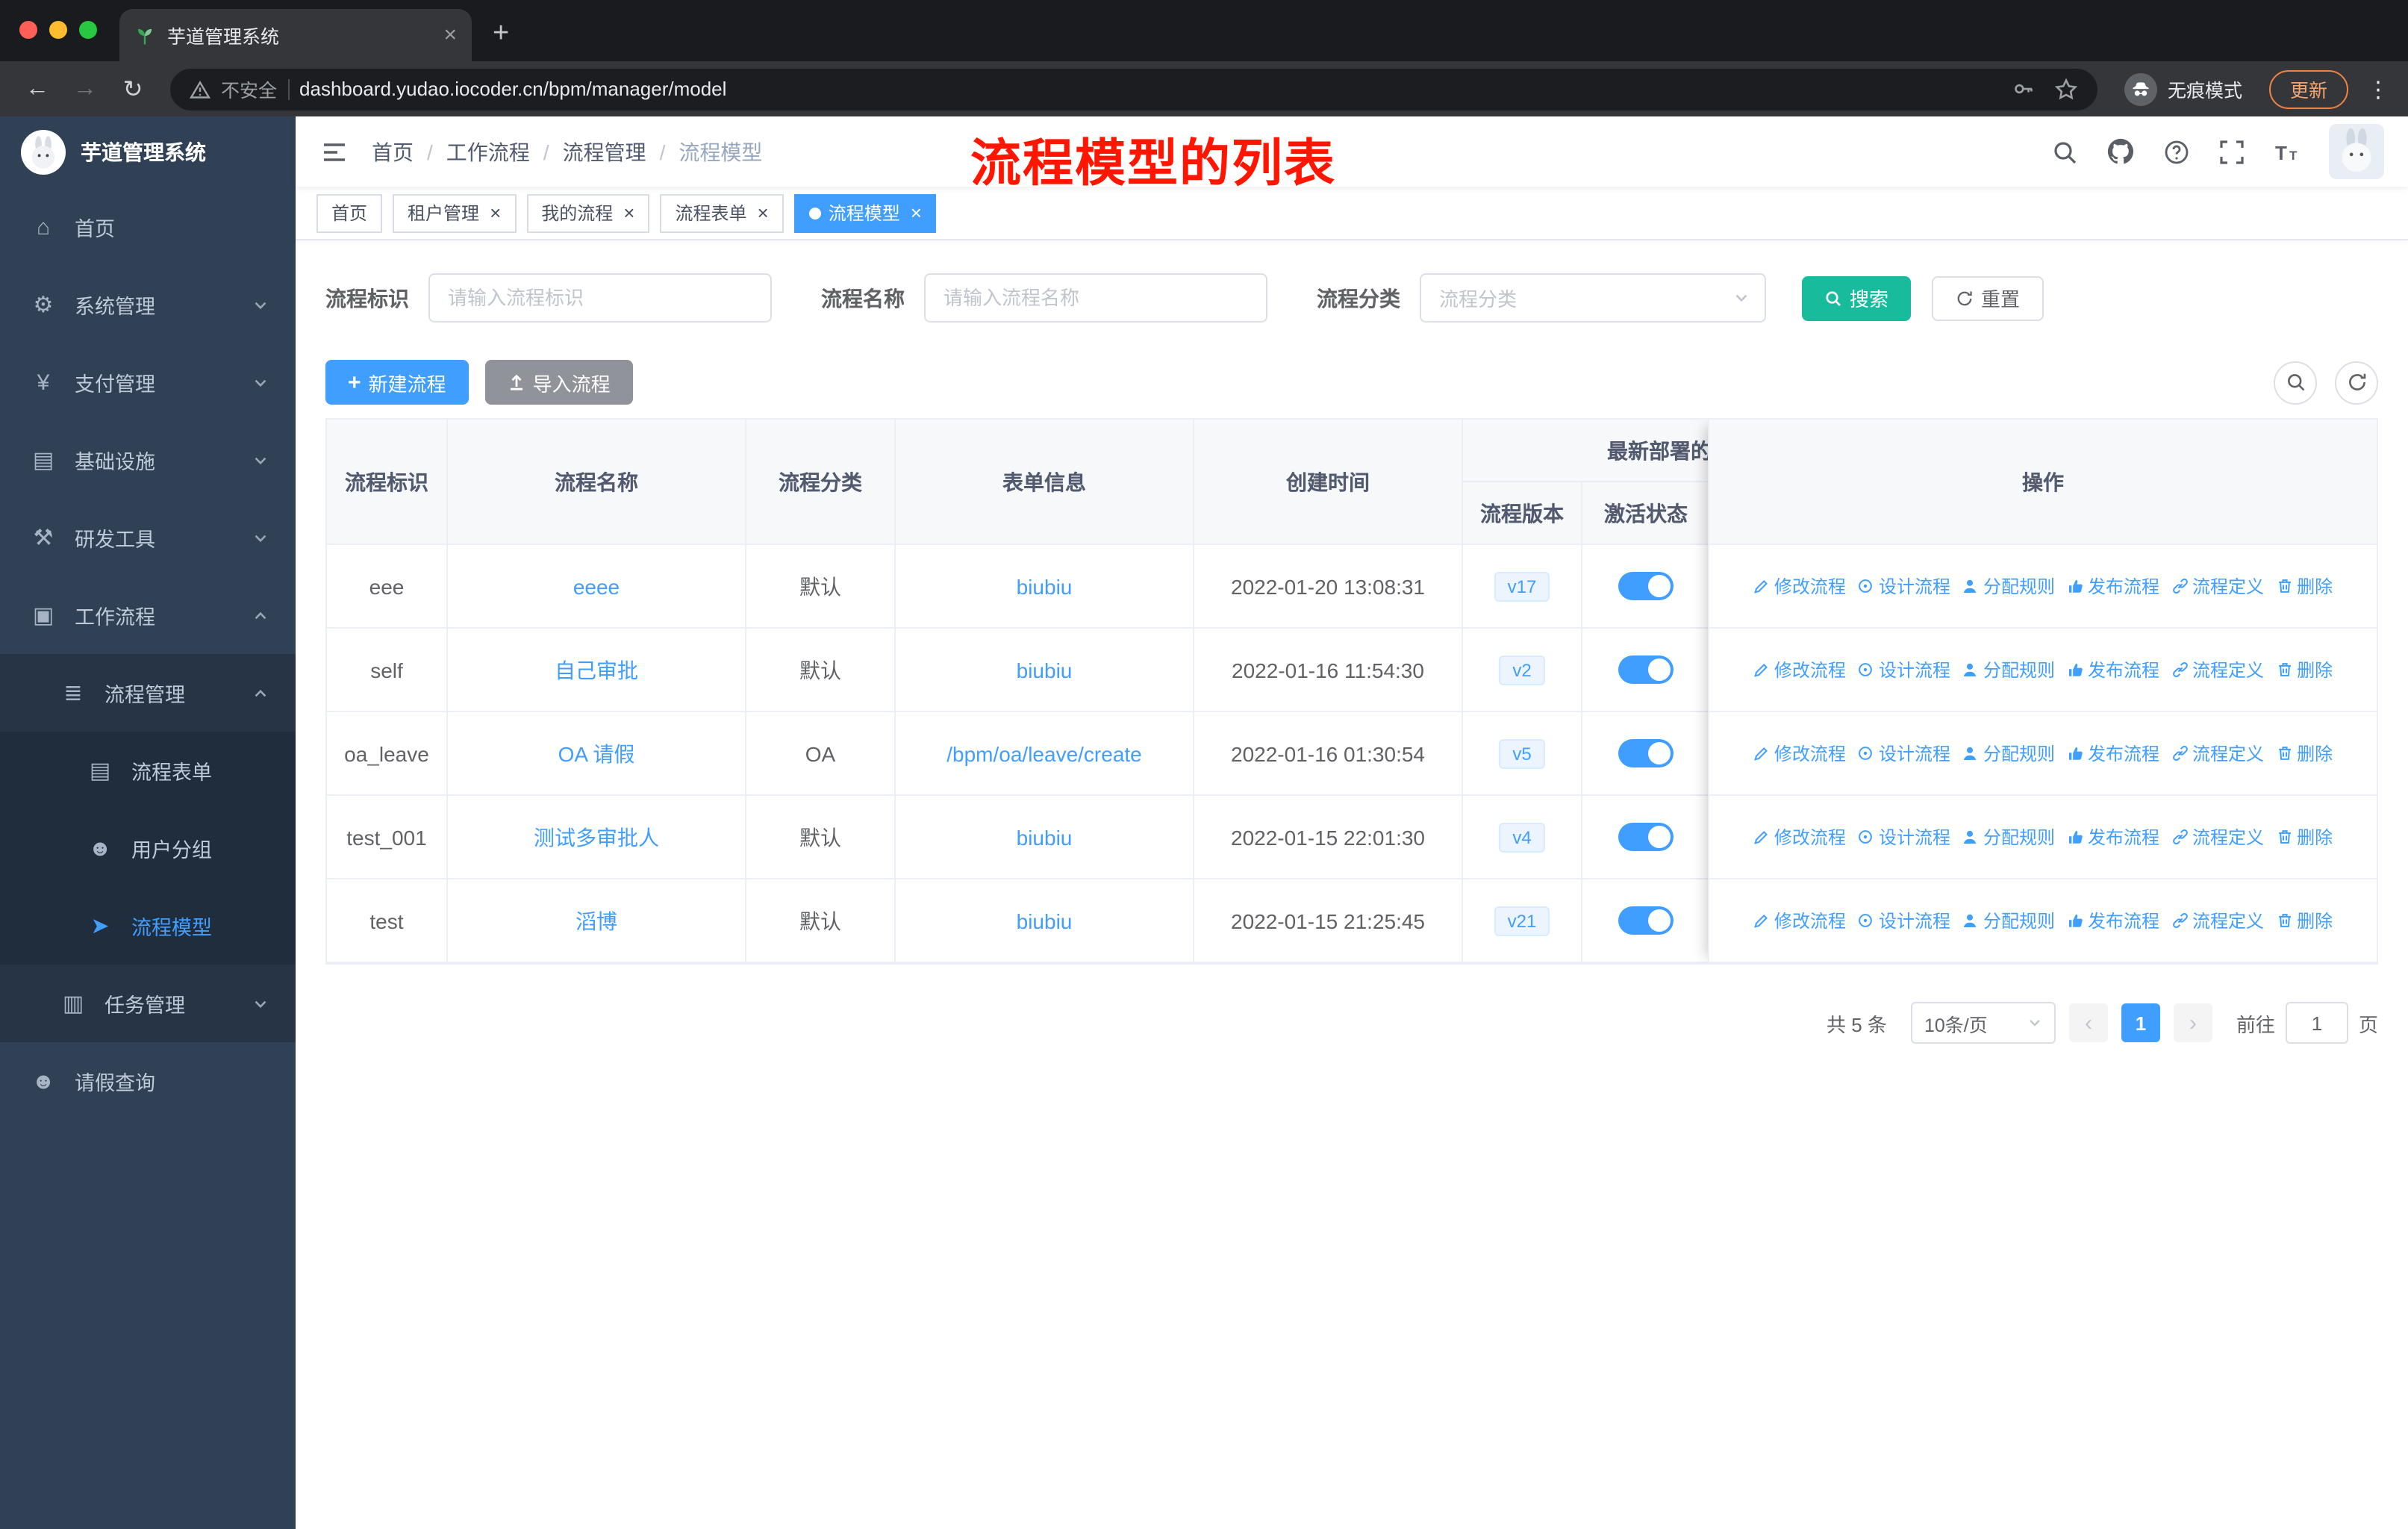 Image resolution: width=2408 pixels, height=1529 pixels. I want to click on close-window-button, so click(28, 30).